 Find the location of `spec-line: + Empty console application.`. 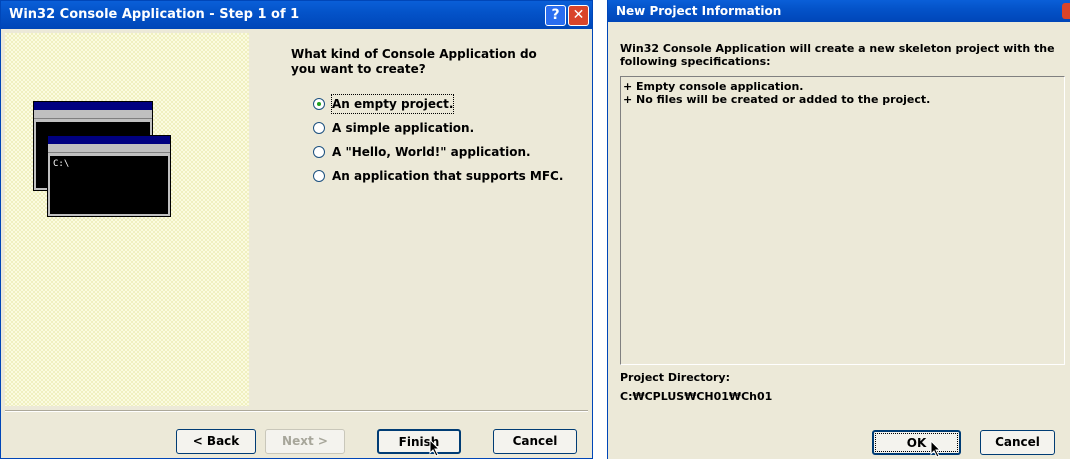

spec-line: + Empty console application. is located at coordinates (713, 86).